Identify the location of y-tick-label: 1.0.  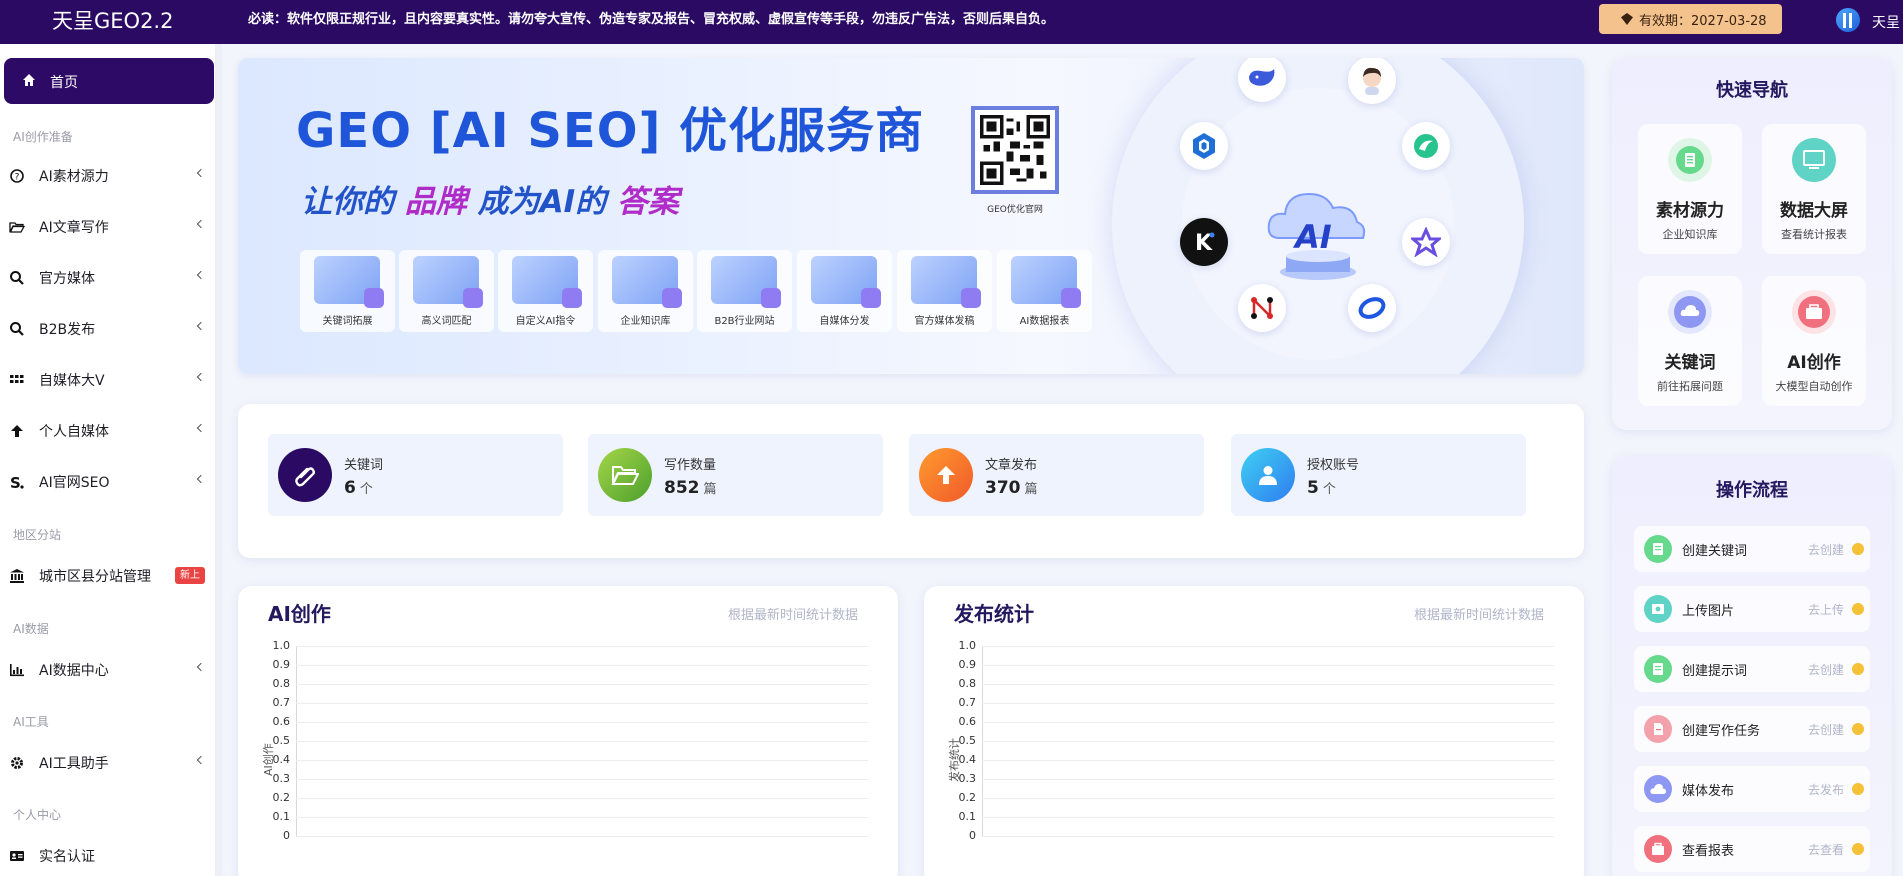
(281, 645).